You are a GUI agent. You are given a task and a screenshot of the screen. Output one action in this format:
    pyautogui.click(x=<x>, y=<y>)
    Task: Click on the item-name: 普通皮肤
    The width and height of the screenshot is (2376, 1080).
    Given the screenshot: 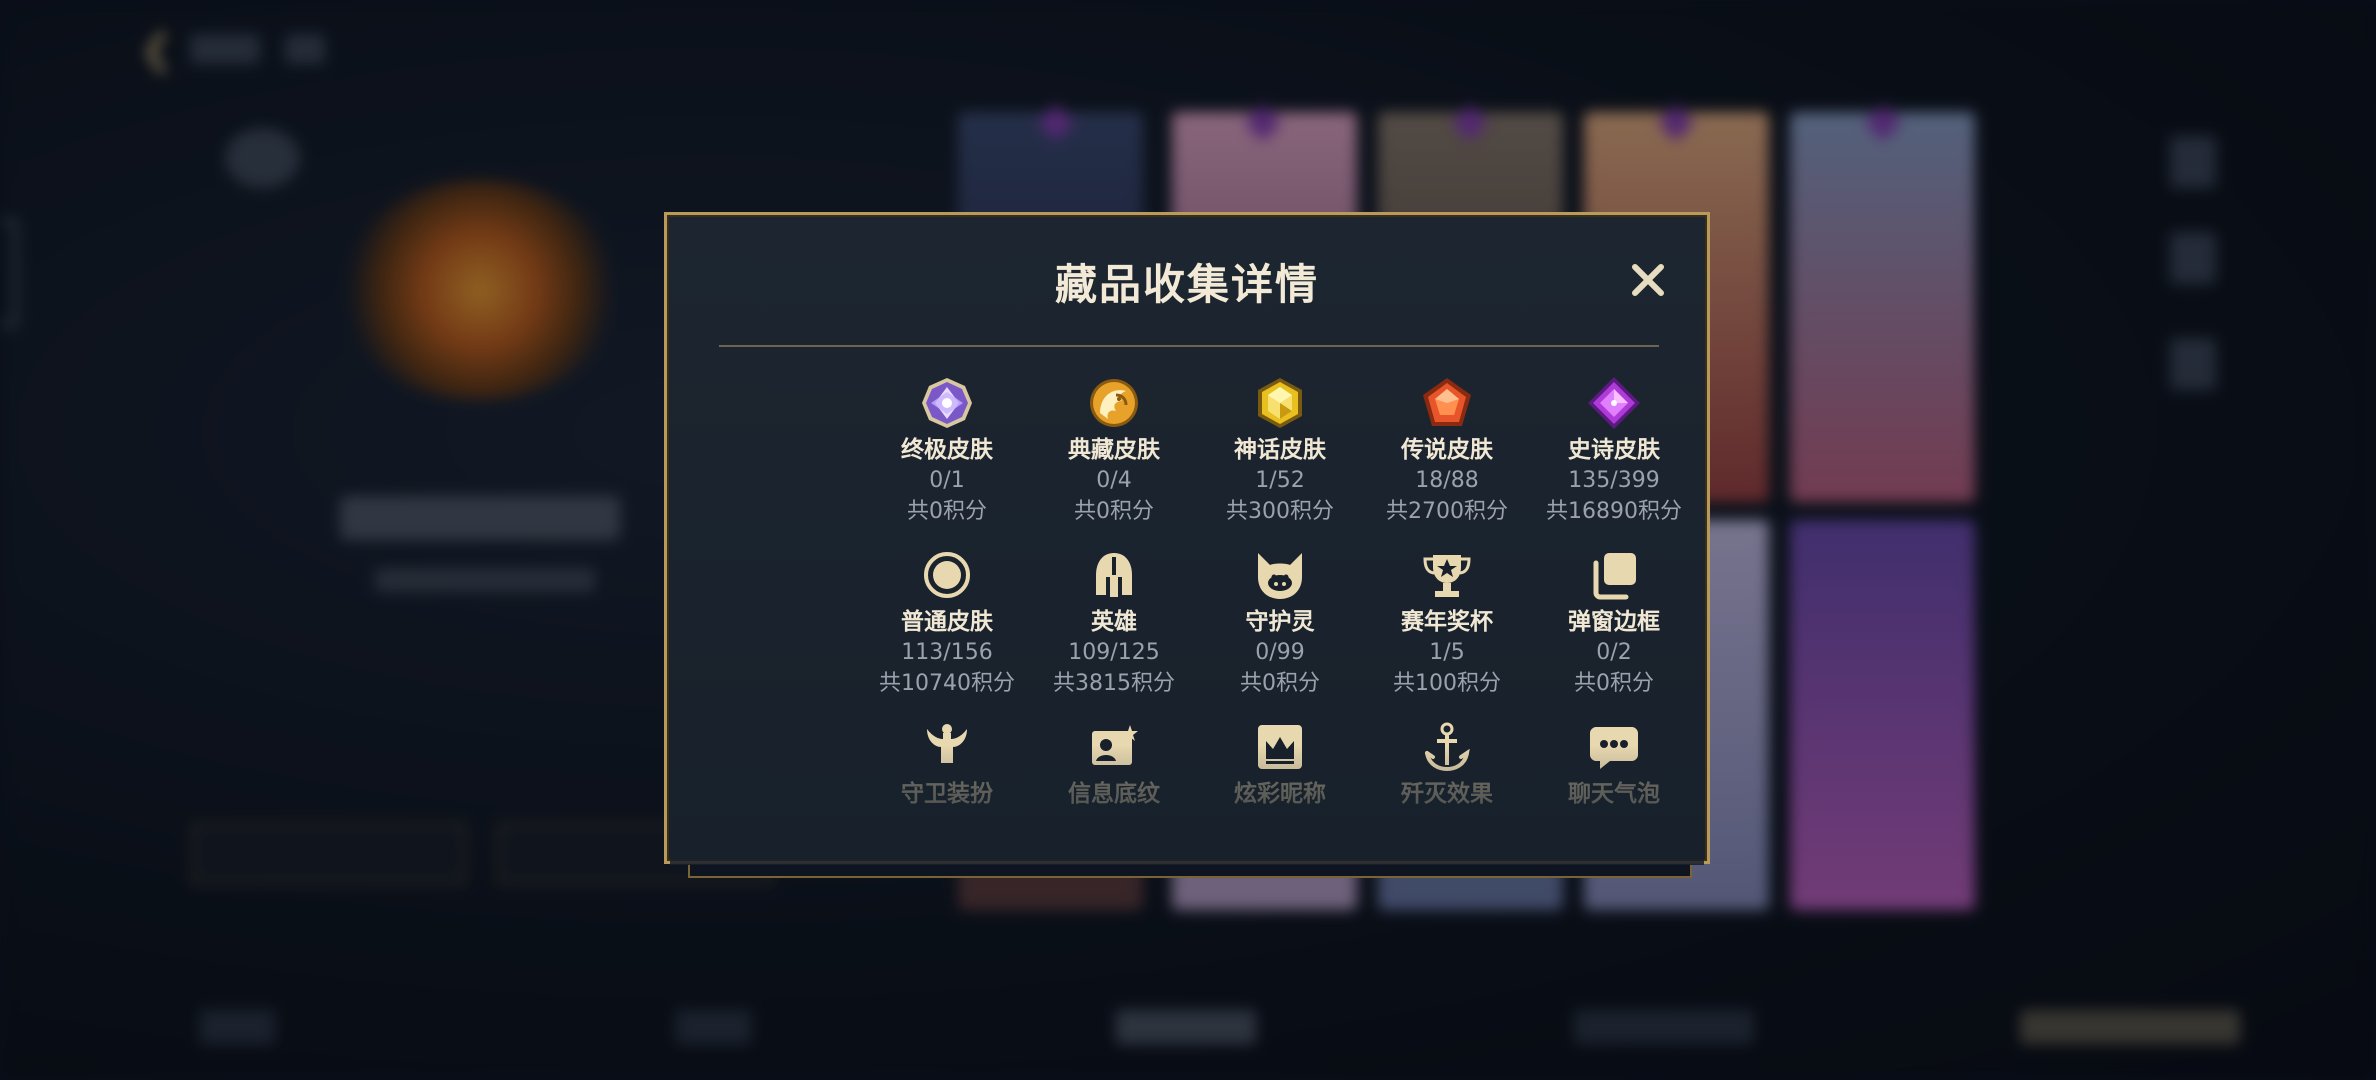 What is the action you would take?
    pyautogui.click(x=947, y=622)
    